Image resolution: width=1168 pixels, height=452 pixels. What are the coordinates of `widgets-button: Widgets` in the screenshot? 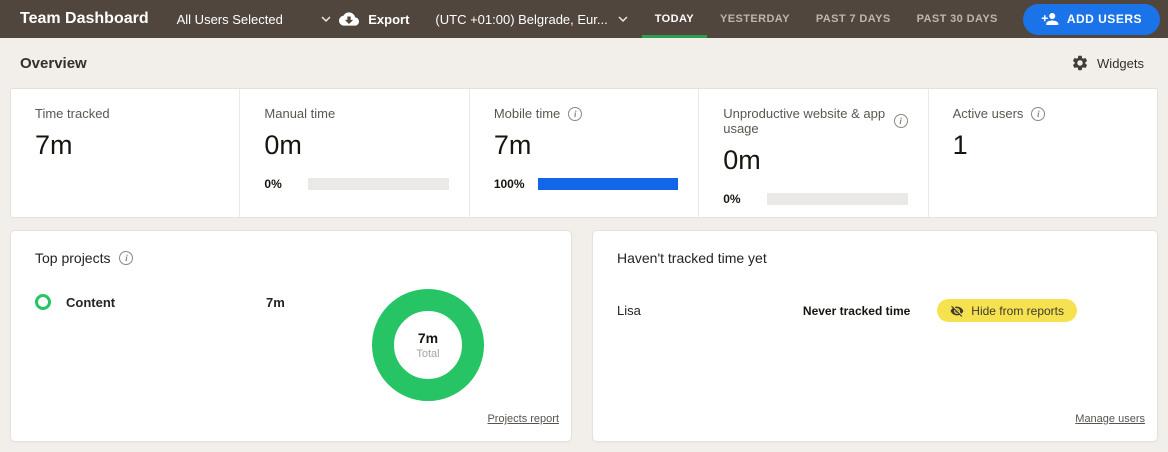 It's located at (1107, 63).